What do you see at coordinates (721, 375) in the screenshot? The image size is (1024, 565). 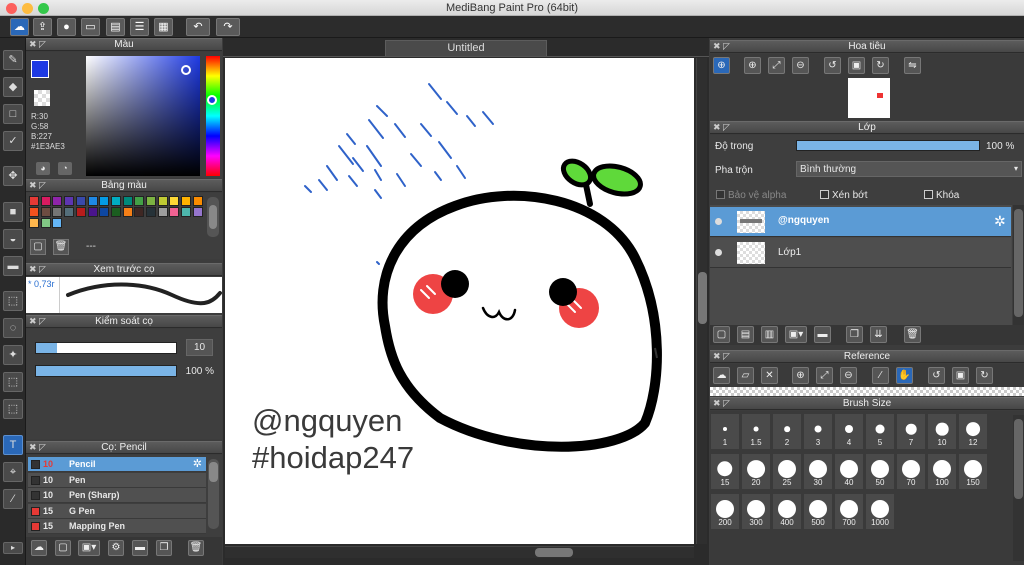 I see `cloud-reference-icon: ☁` at bounding box center [721, 375].